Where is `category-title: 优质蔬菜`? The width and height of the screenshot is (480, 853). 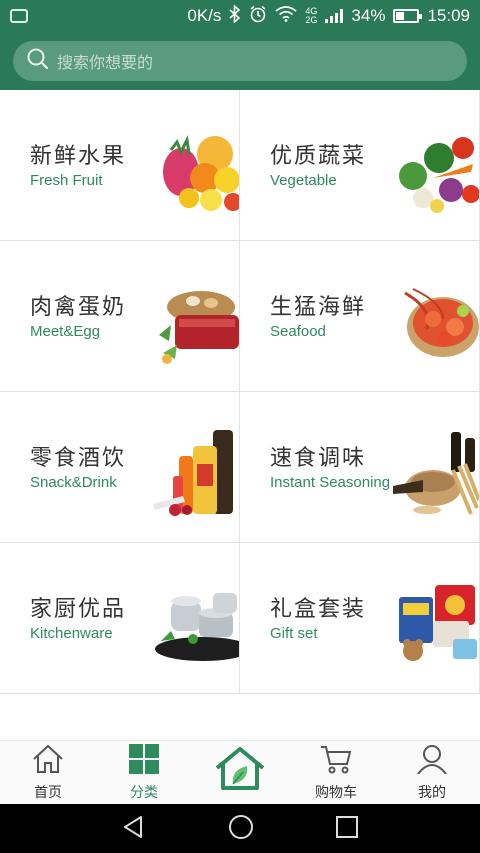
category-title: 优质蔬菜 is located at coordinates (318, 156).